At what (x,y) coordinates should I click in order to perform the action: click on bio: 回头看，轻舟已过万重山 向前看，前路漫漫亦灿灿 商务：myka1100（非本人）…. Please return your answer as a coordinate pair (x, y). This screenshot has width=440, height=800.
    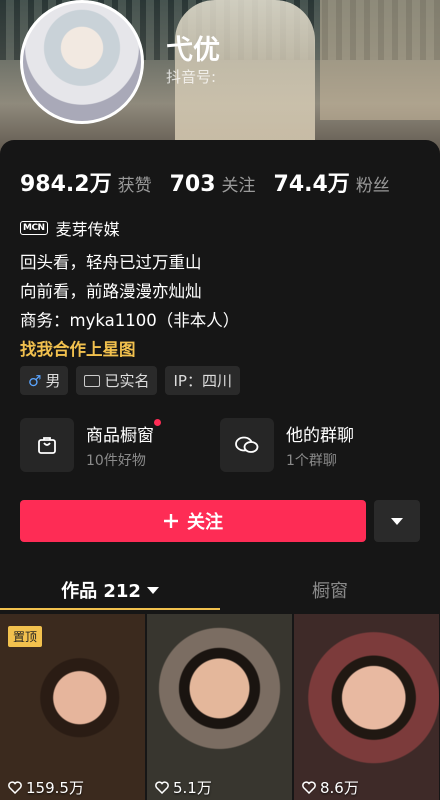
    Looking at the image, I should click on (129, 306).